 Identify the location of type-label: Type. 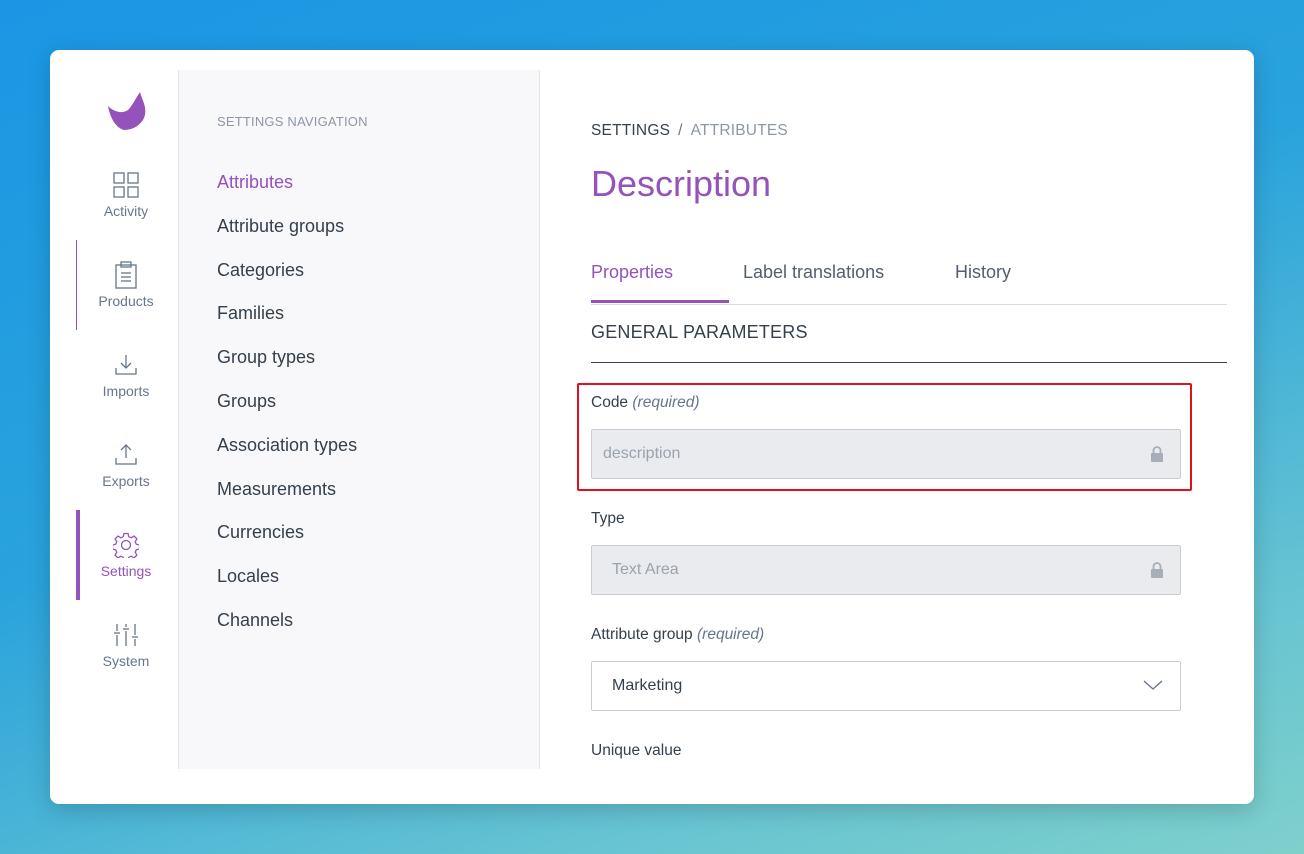
(608, 519).